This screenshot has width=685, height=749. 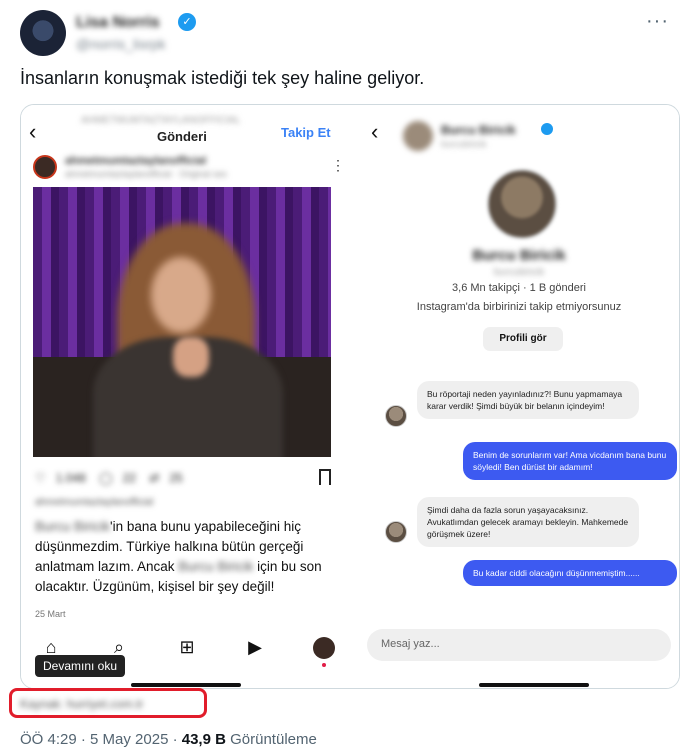 I want to click on post-audio: ahmetmumtaztaylanofficial · Original ses, so click(x=146, y=174).